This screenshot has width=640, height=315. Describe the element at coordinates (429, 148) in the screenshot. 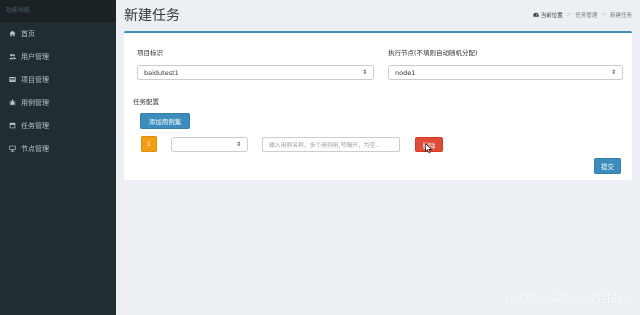

I see `mouse-cursor-icon` at that location.